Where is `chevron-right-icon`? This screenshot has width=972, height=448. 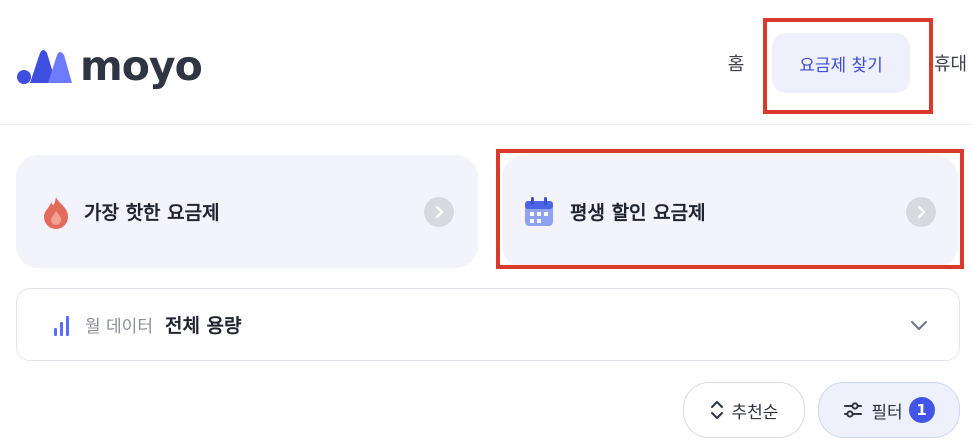 chevron-right-icon is located at coordinates (439, 211).